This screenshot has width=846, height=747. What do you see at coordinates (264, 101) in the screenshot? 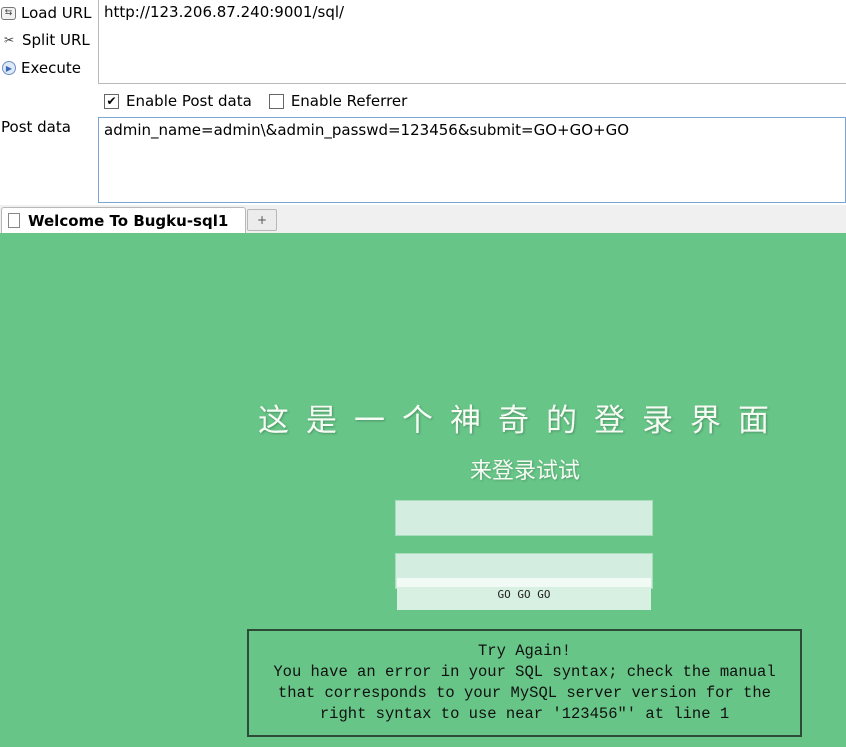
I see `options-row: ✔ Enable Post data Enable Referrer` at bounding box center [264, 101].